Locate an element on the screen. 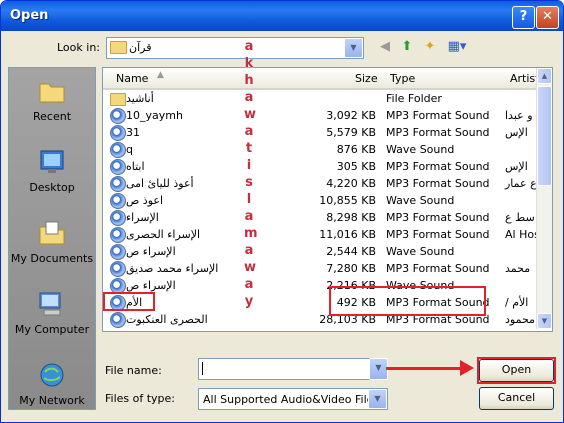 The image size is (564, 423). sort-up-icon: ▲ is located at coordinates (160, 75).